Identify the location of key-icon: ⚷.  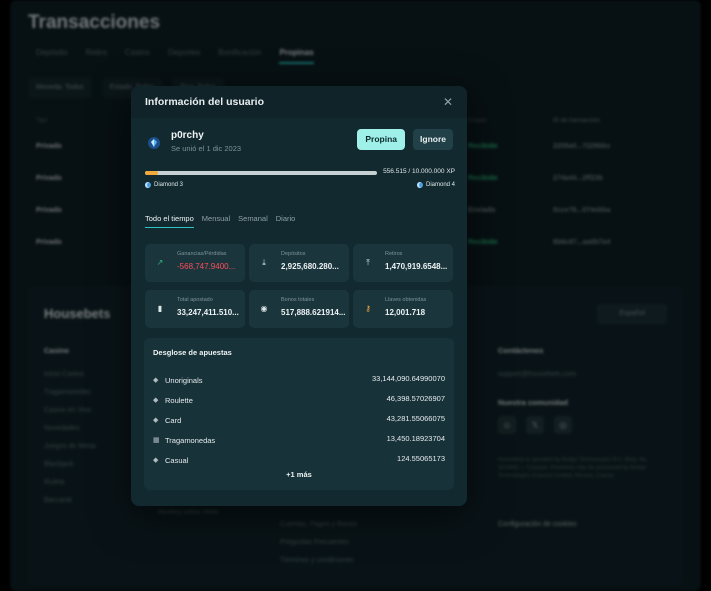
(368, 308).